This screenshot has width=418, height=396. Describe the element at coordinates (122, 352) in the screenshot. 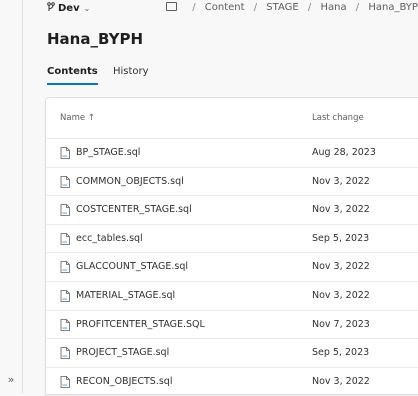

I see `file-name: PROJECT_STAGE.sql` at that location.